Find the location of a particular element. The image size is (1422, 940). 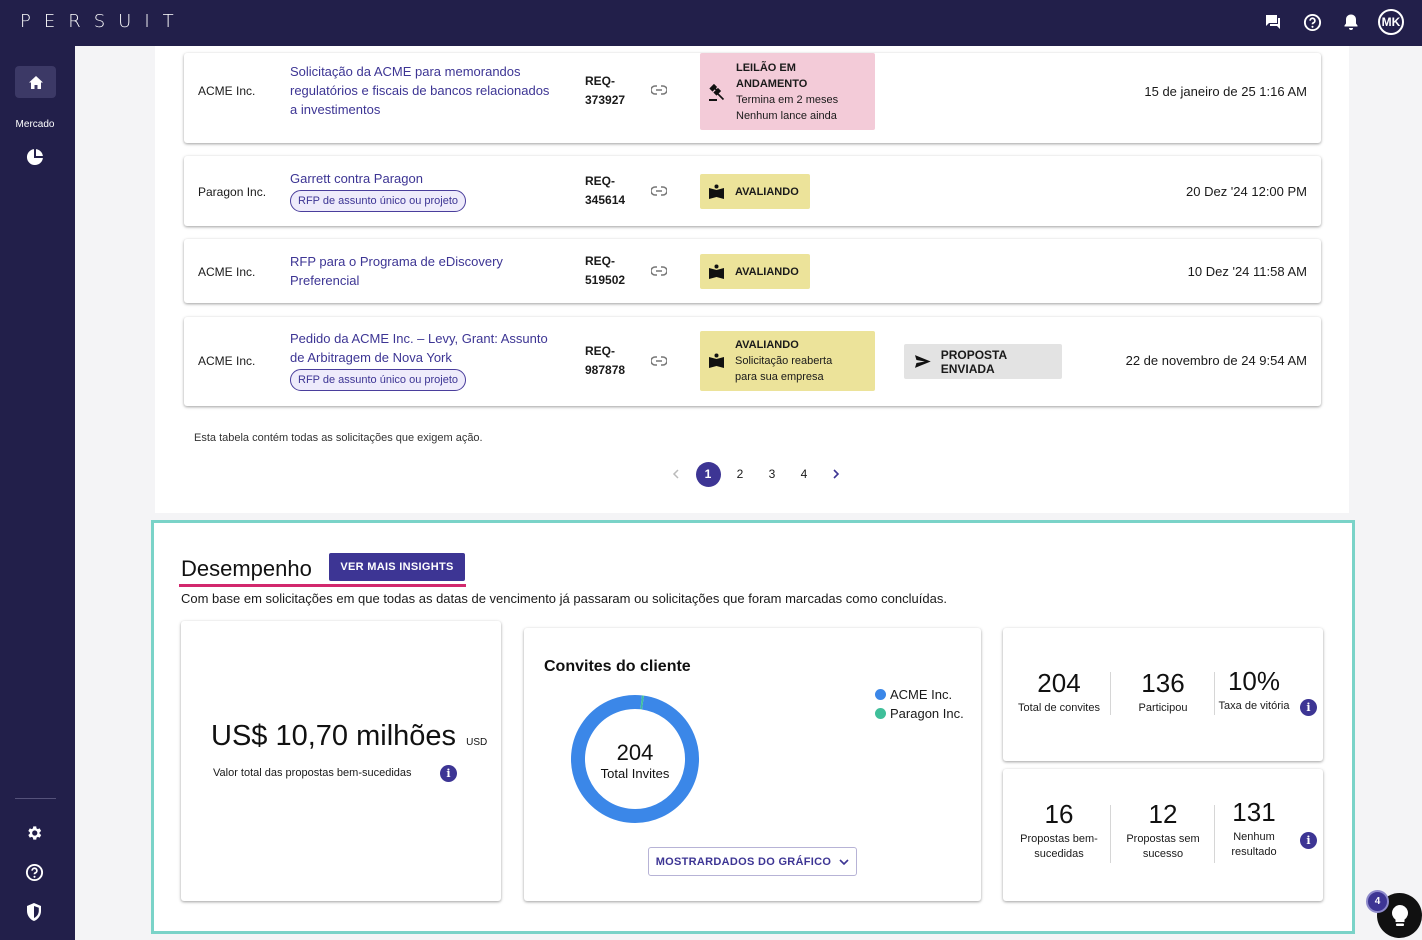

total-value: US$ 10,70 milhões USD is located at coordinates (349, 736).